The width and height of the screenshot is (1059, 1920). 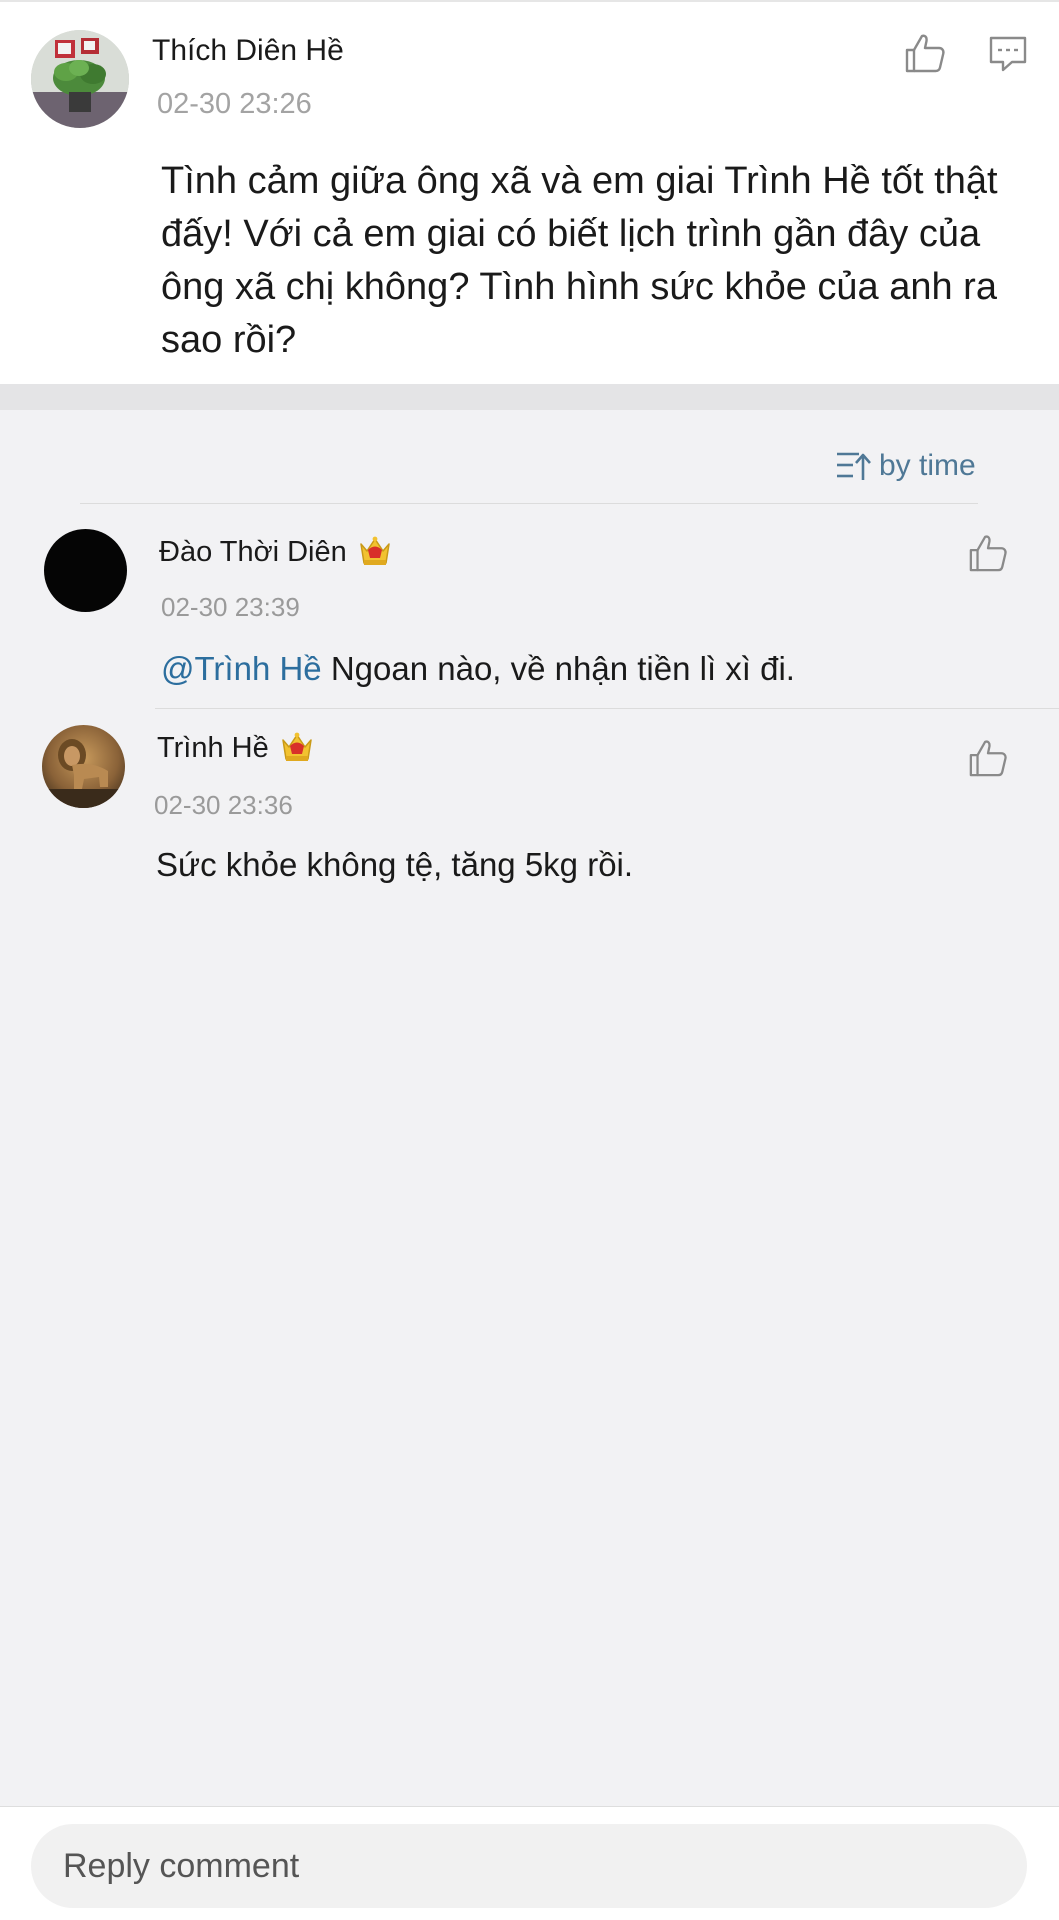 I want to click on mention-link: @Trình Hề, so click(x=241, y=668).